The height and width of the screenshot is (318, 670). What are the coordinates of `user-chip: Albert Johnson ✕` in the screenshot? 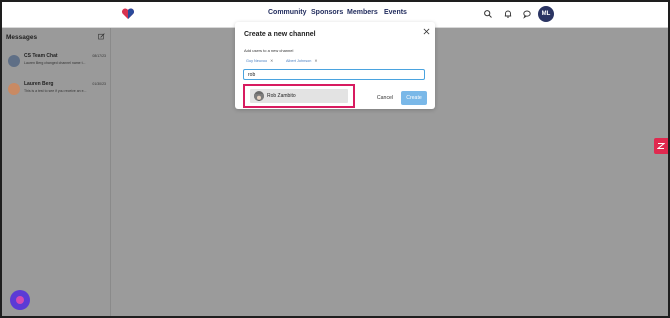 It's located at (302, 60).